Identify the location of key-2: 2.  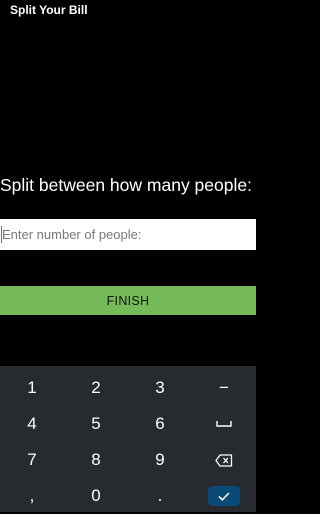
(96, 388).